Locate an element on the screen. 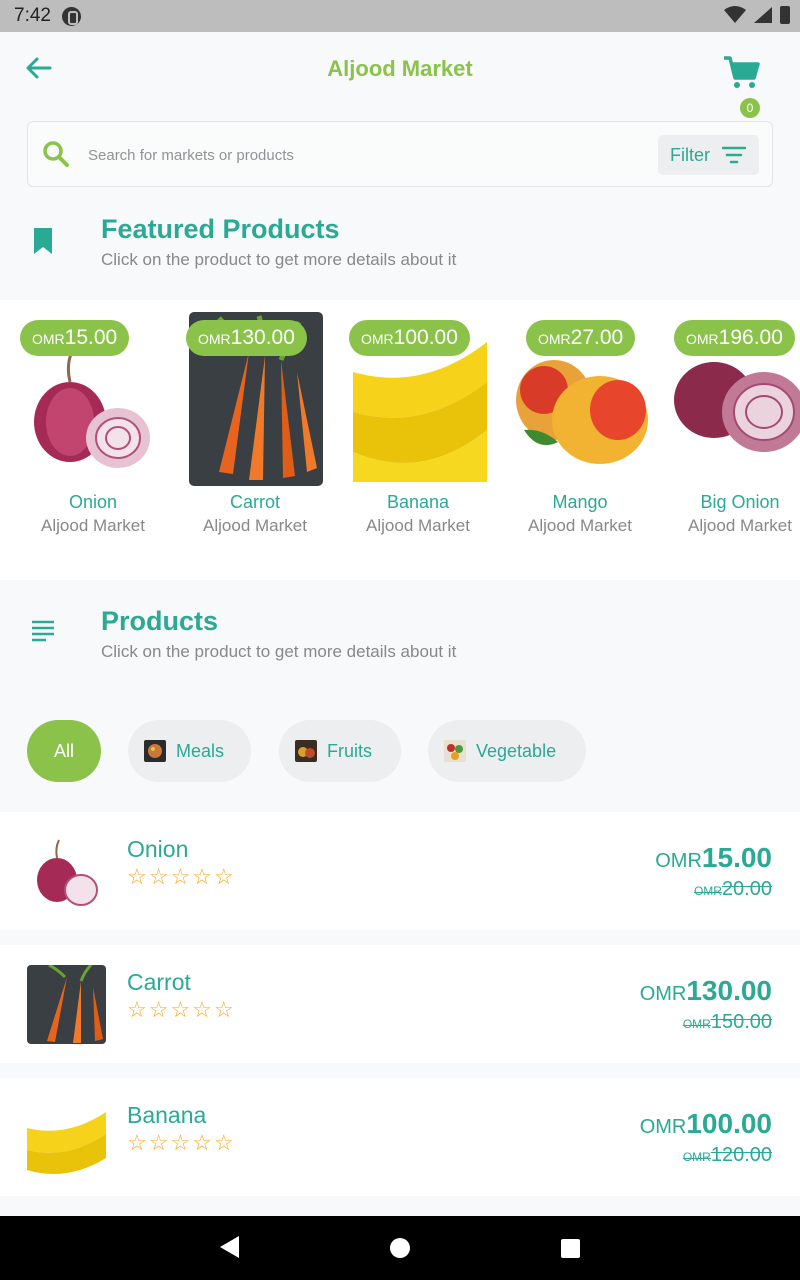  product-old-price: OMR150.00 is located at coordinates (727, 1022).